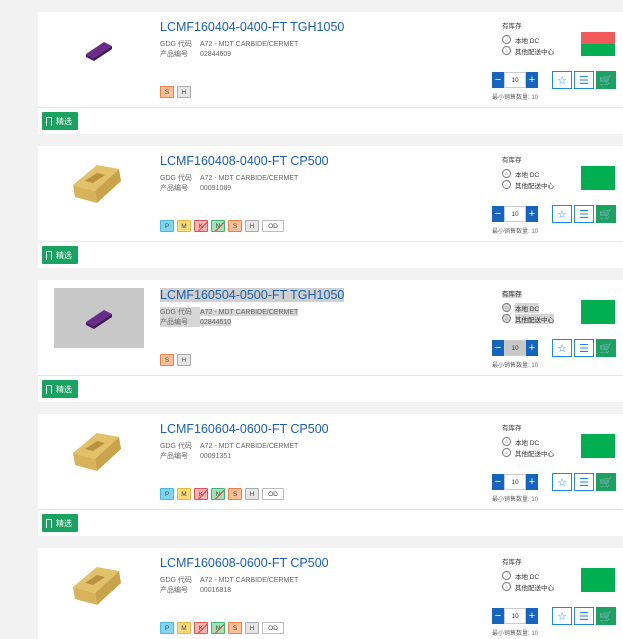 The image size is (623, 639). Describe the element at coordinates (195, 54) in the screenshot. I see `product-number-row: 产品编号 02844609` at that location.